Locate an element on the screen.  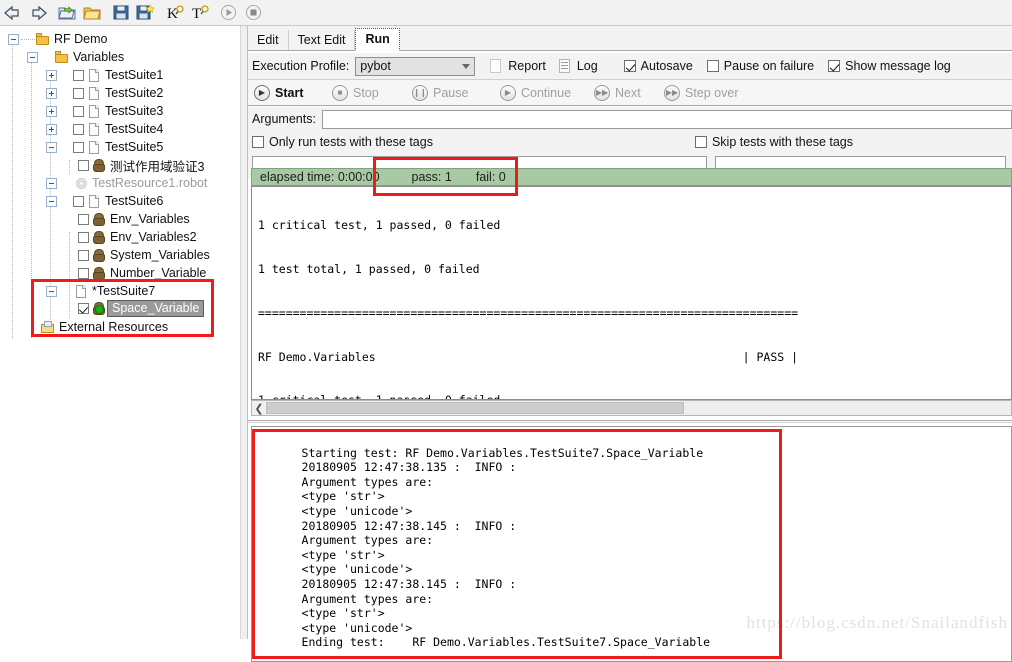
search-tests-icon: T is located at coordinates (199, 13).